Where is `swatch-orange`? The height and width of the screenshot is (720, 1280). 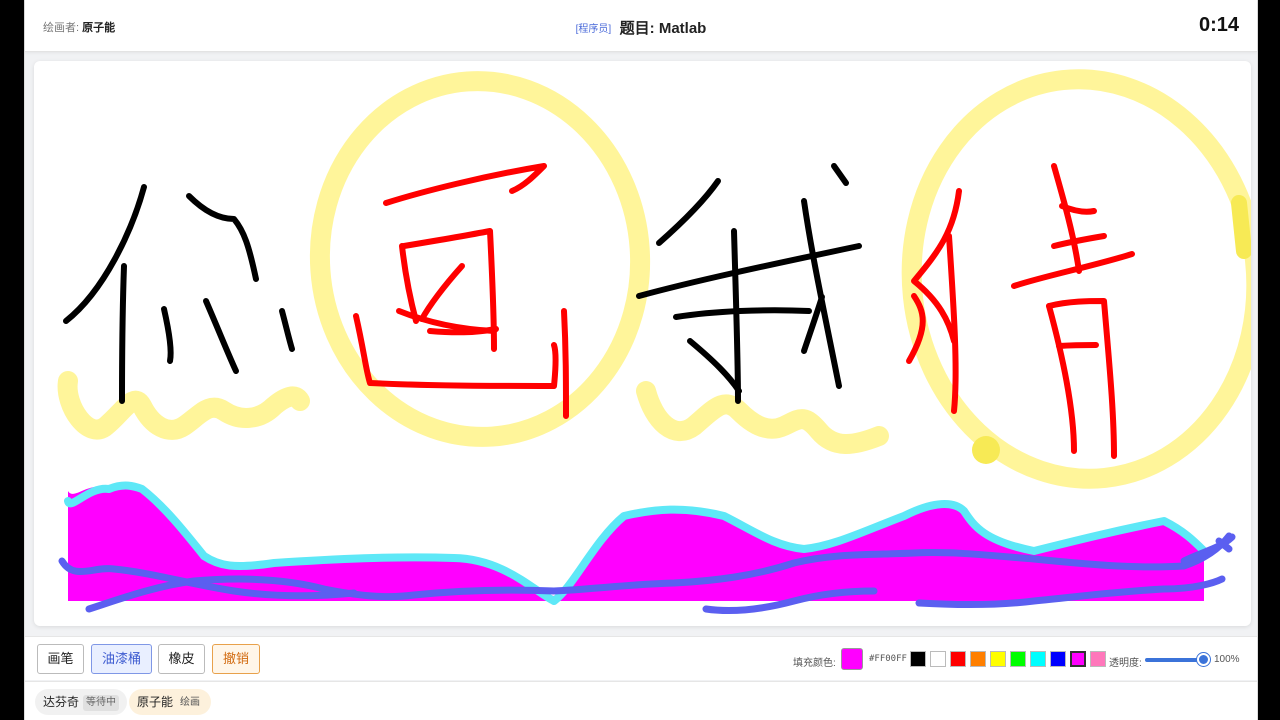 swatch-orange is located at coordinates (978, 659).